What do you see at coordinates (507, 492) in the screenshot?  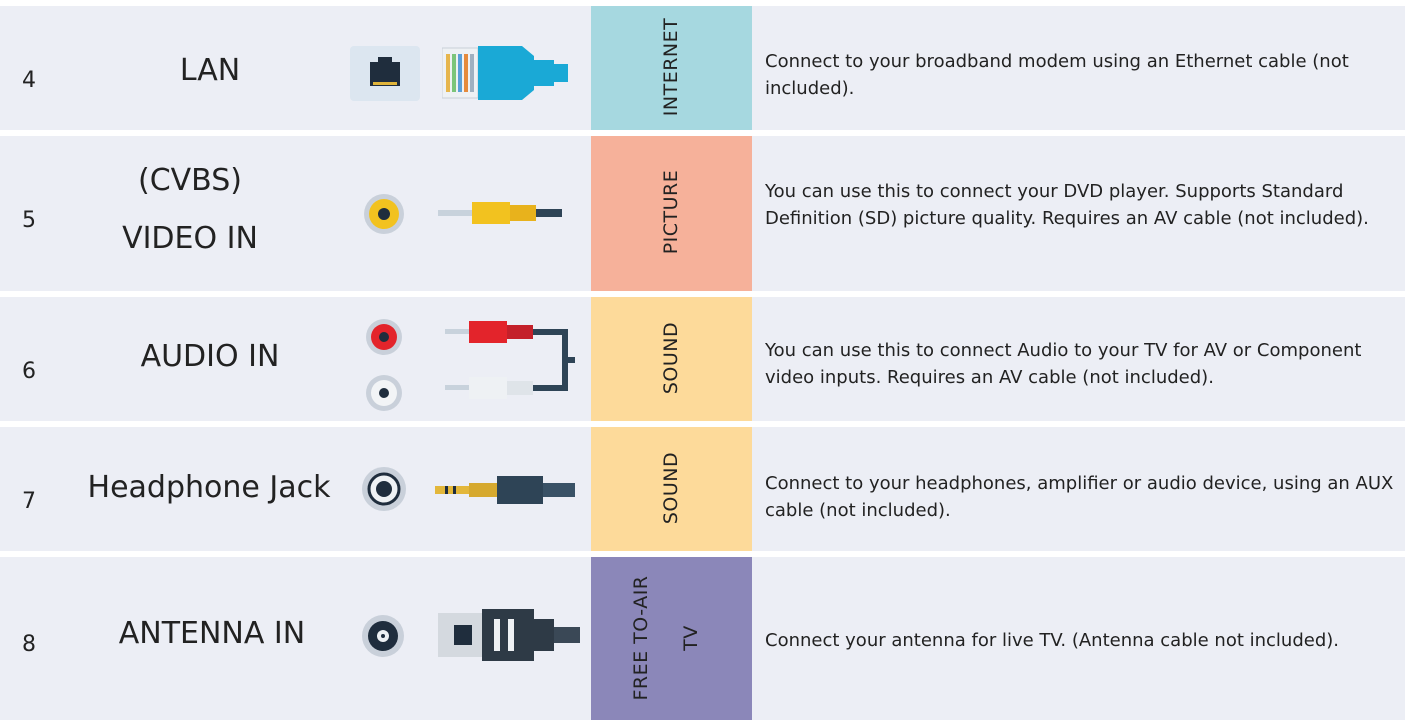 I see `aux-cable-icon` at bounding box center [507, 492].